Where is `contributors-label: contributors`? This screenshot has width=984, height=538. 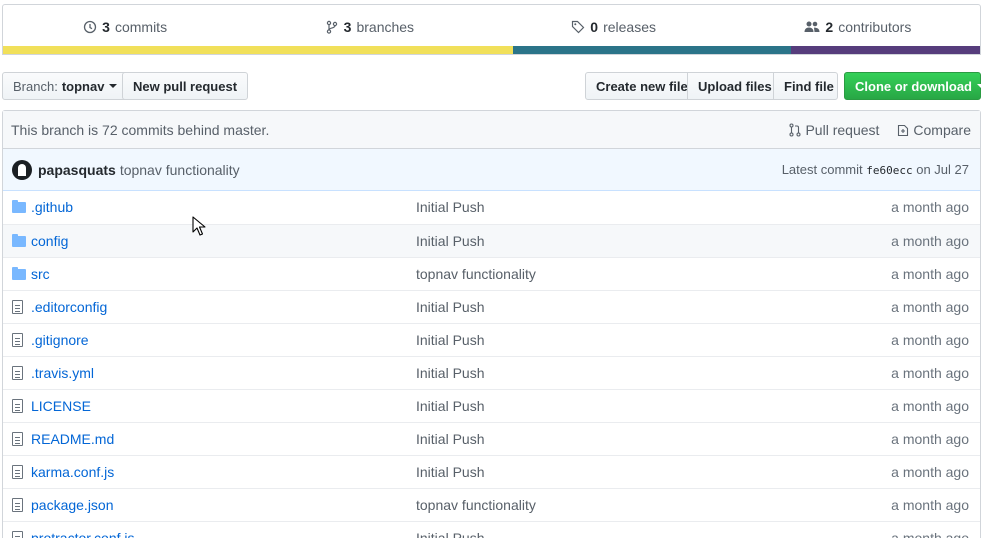 contributors-label: contributors is located at coordinates (875, 26).